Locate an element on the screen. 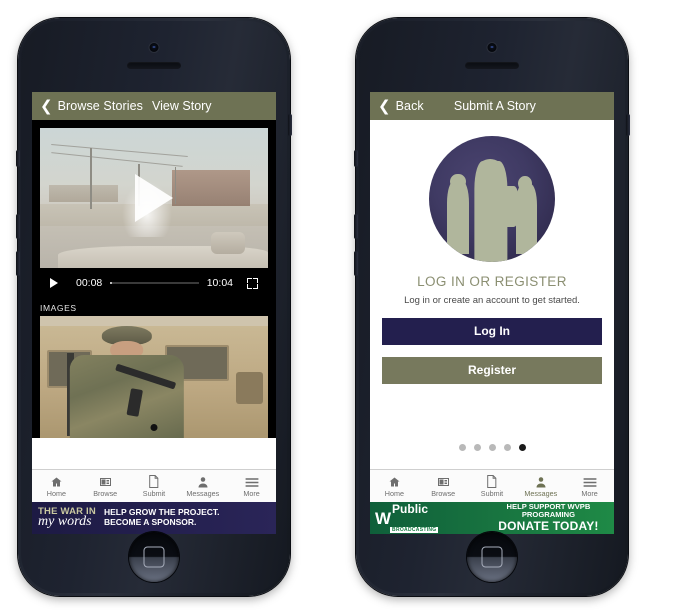 Image resolution: width=699 pixels, height=612 pixels. logo-silhouette-left is located at coordinates (458, 218).